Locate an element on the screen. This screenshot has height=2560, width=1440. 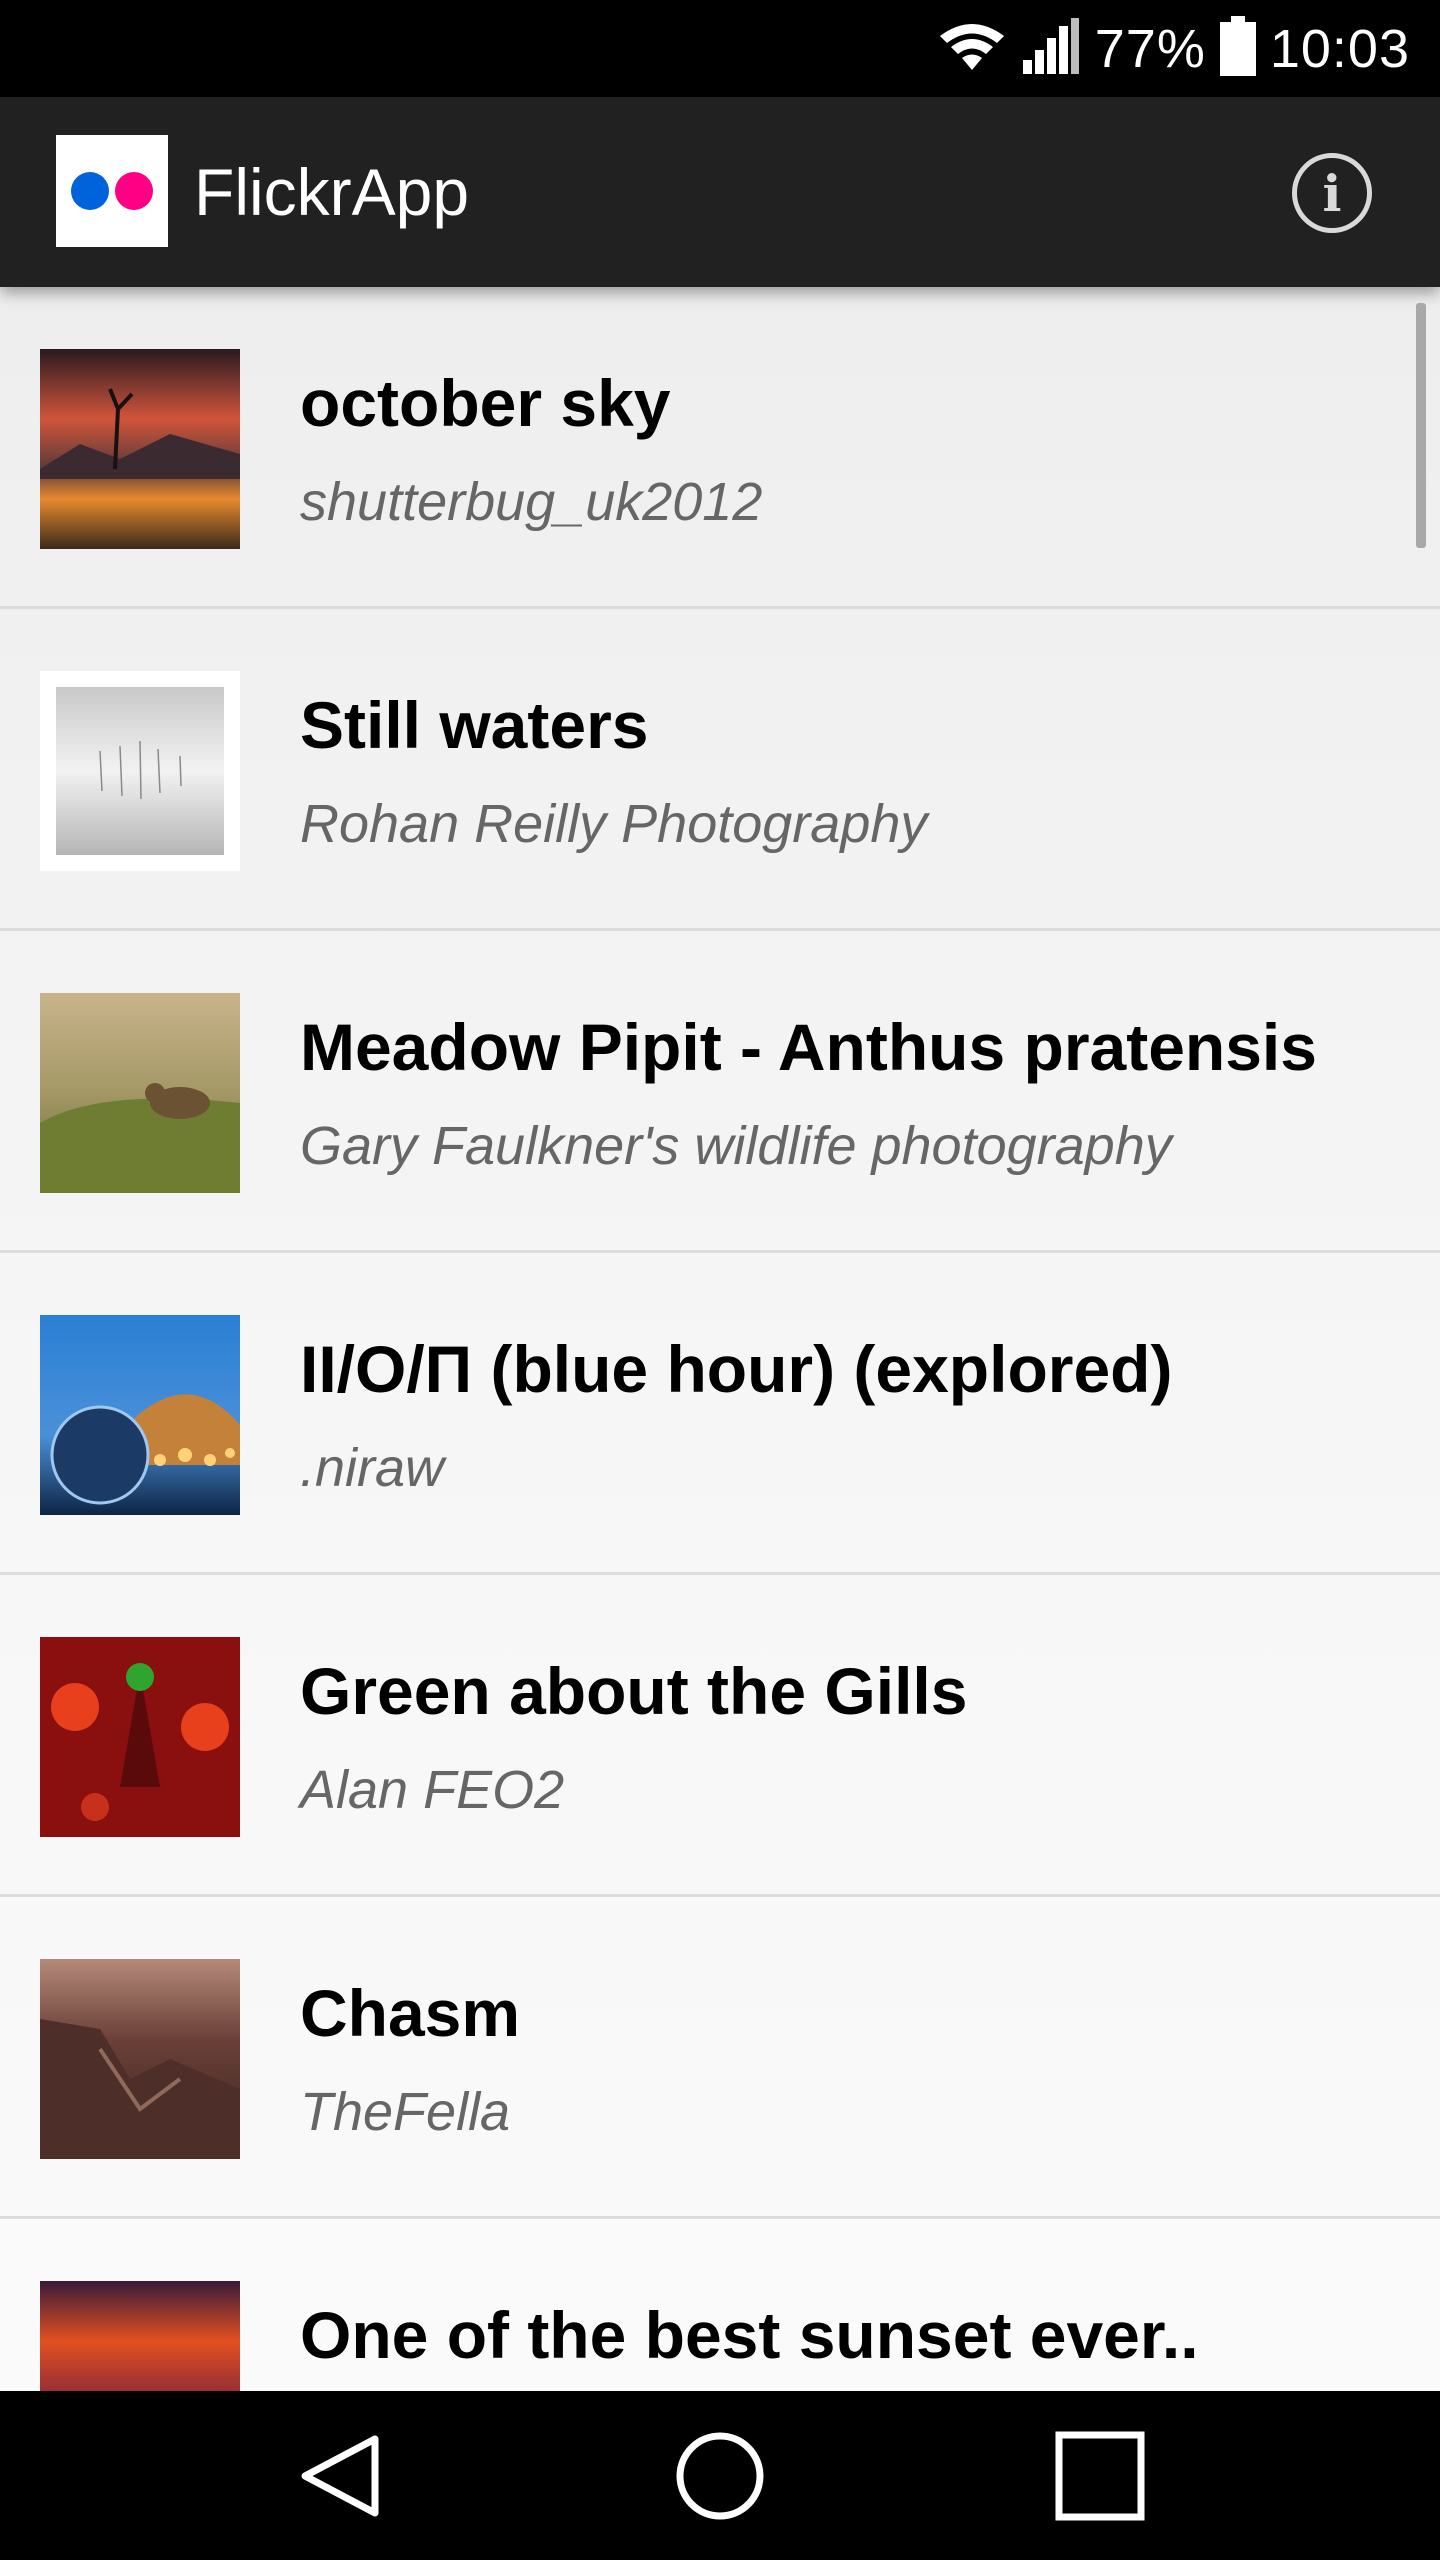
status-bar: 77% 10:03 is located at coordinates (720, 48).